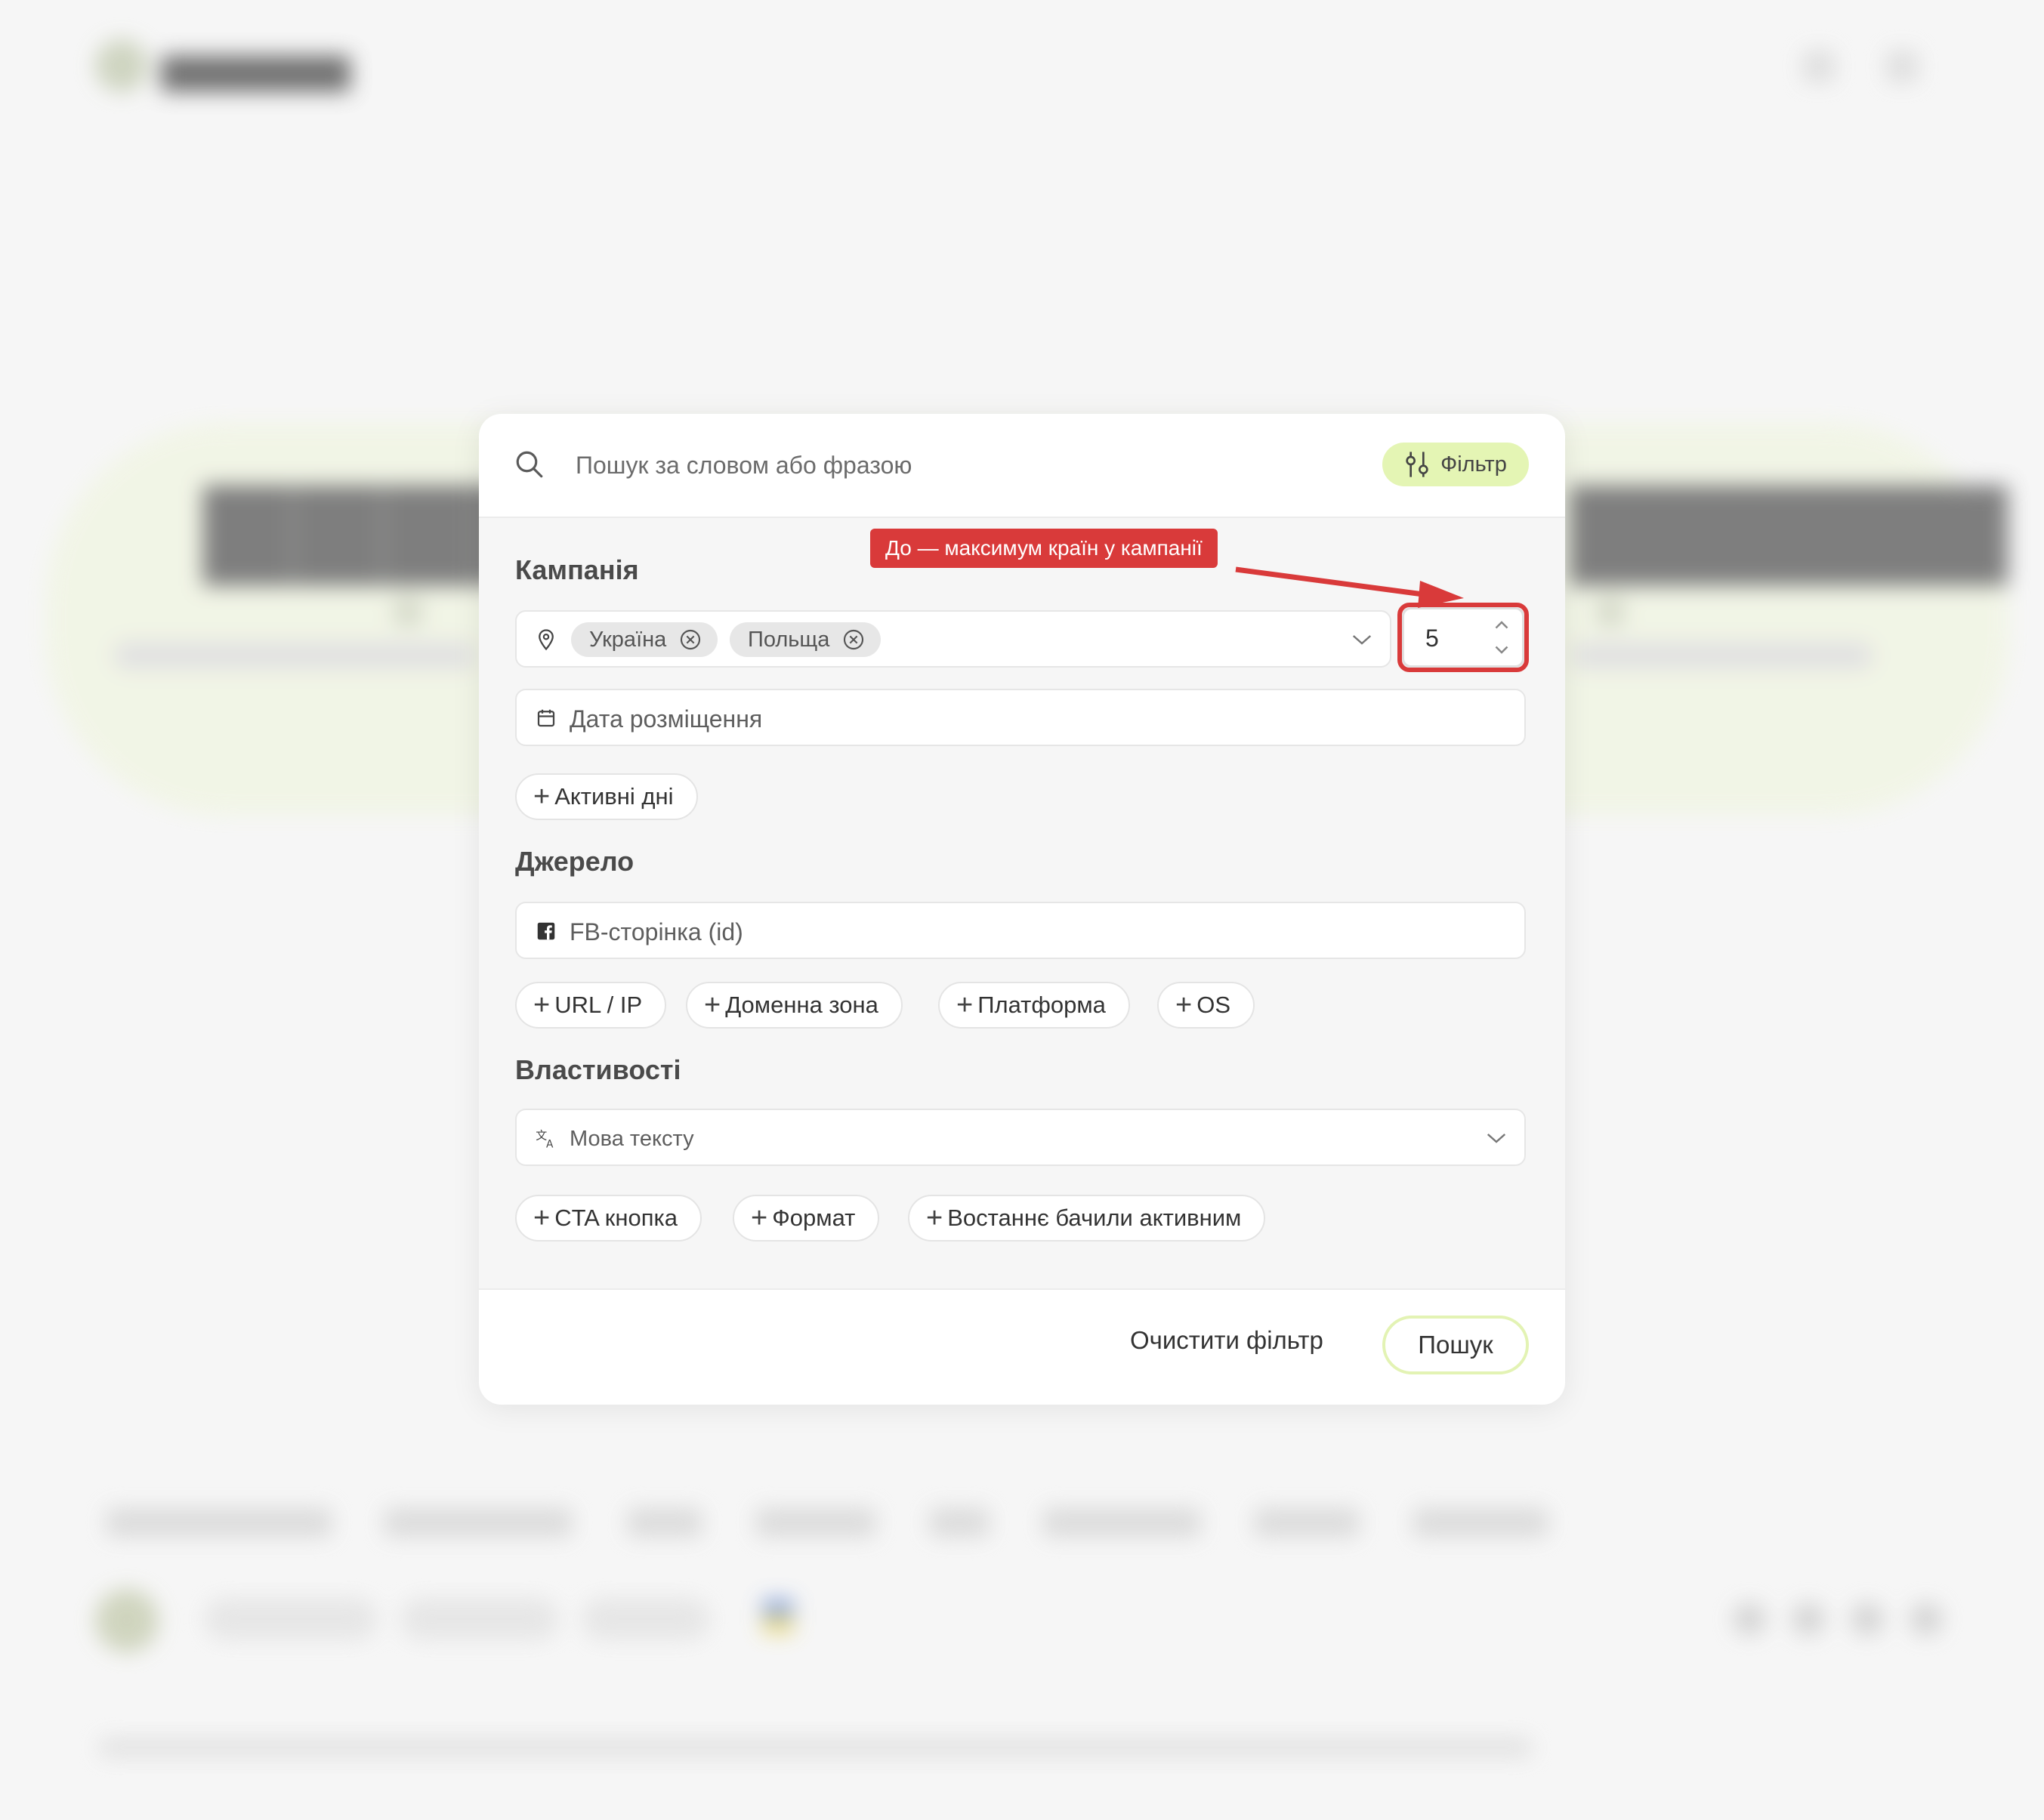 The width and height of the screenshot is (2044, 1820). Describe the element at coordinates (1473, 464) in the screenshot. I see `filter-button-label: Фільтр` at that location.